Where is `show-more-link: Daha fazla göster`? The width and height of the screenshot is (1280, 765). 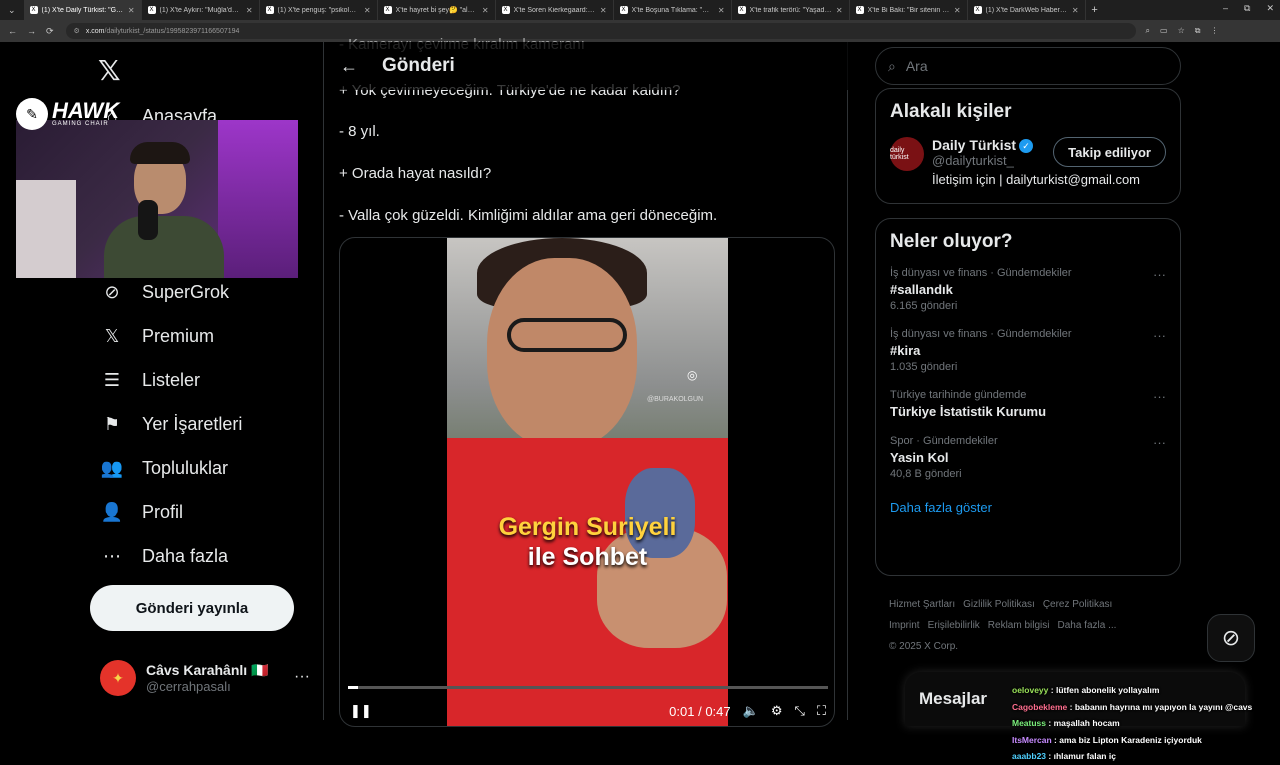
show-more-link: Daha fazla göster is located at coordinates (1028, 507).